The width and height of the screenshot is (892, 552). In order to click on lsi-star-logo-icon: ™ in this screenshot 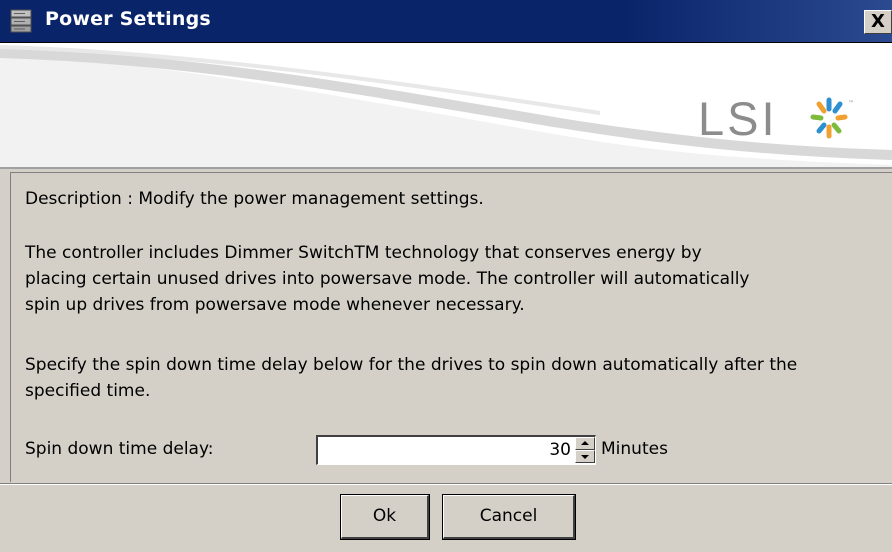, I will do `click(832, 118)`.